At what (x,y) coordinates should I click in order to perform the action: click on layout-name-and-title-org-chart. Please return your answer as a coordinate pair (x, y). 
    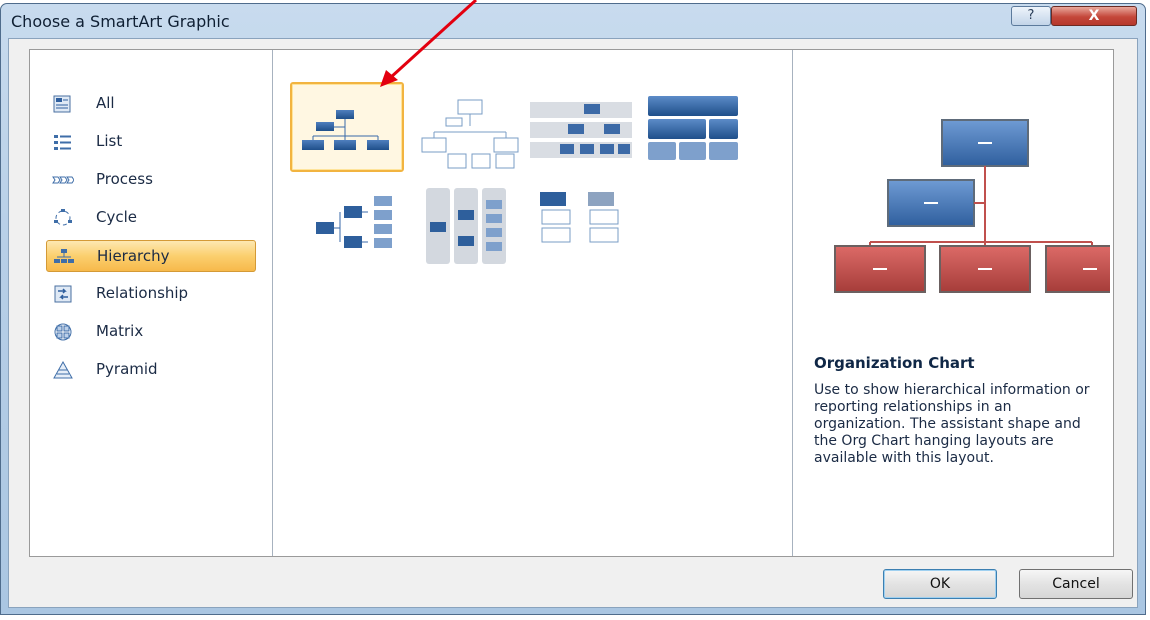
    Looking at the image, I should click on (467, 127).